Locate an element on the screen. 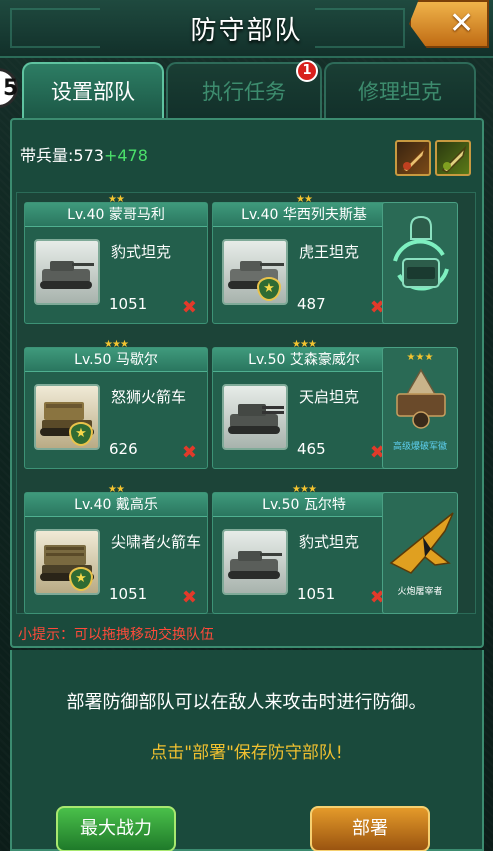  slot-header: Lv.50 瓦尔特 is located at coordinates (304, 505).